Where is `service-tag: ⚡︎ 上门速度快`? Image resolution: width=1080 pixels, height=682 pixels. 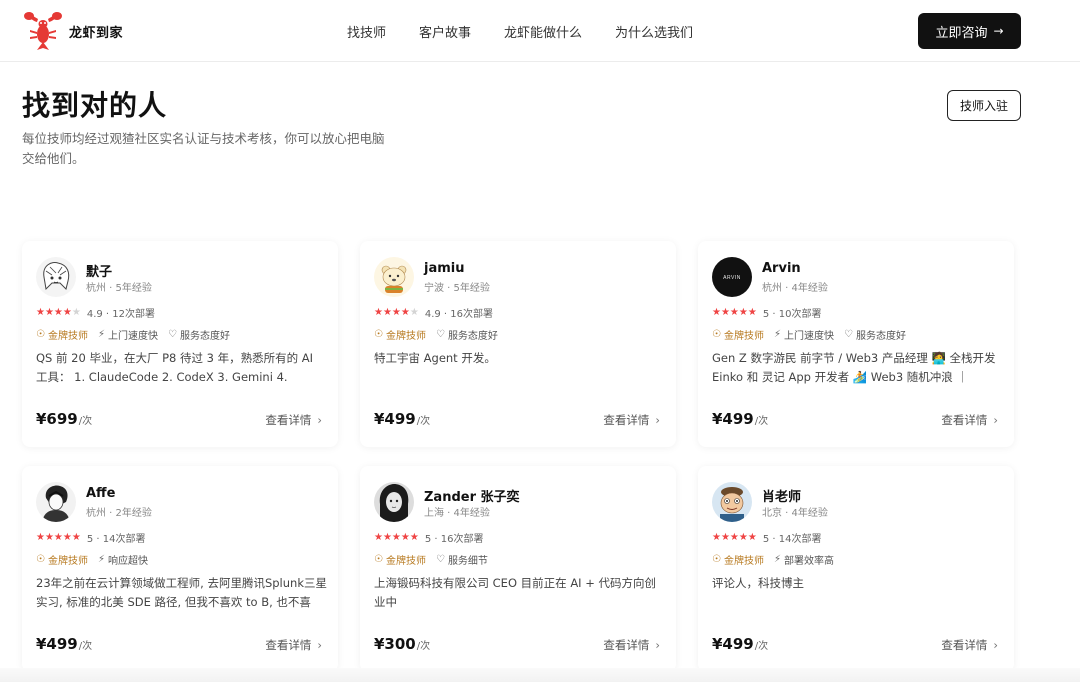 service-tag: ⚡︎ 上门速度快 is located at coordinates (127, 335).